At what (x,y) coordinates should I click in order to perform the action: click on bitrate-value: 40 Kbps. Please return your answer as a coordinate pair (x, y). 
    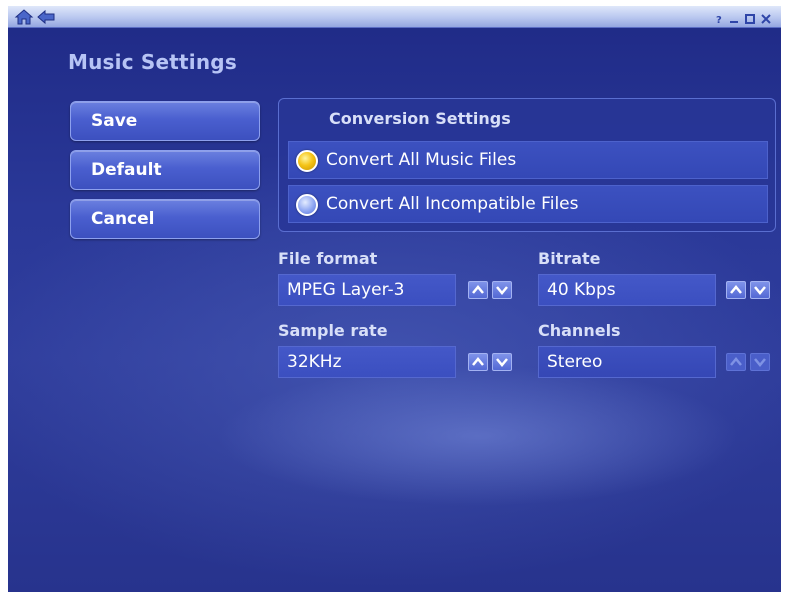
    Looking at the image, I should click on (627, 290).